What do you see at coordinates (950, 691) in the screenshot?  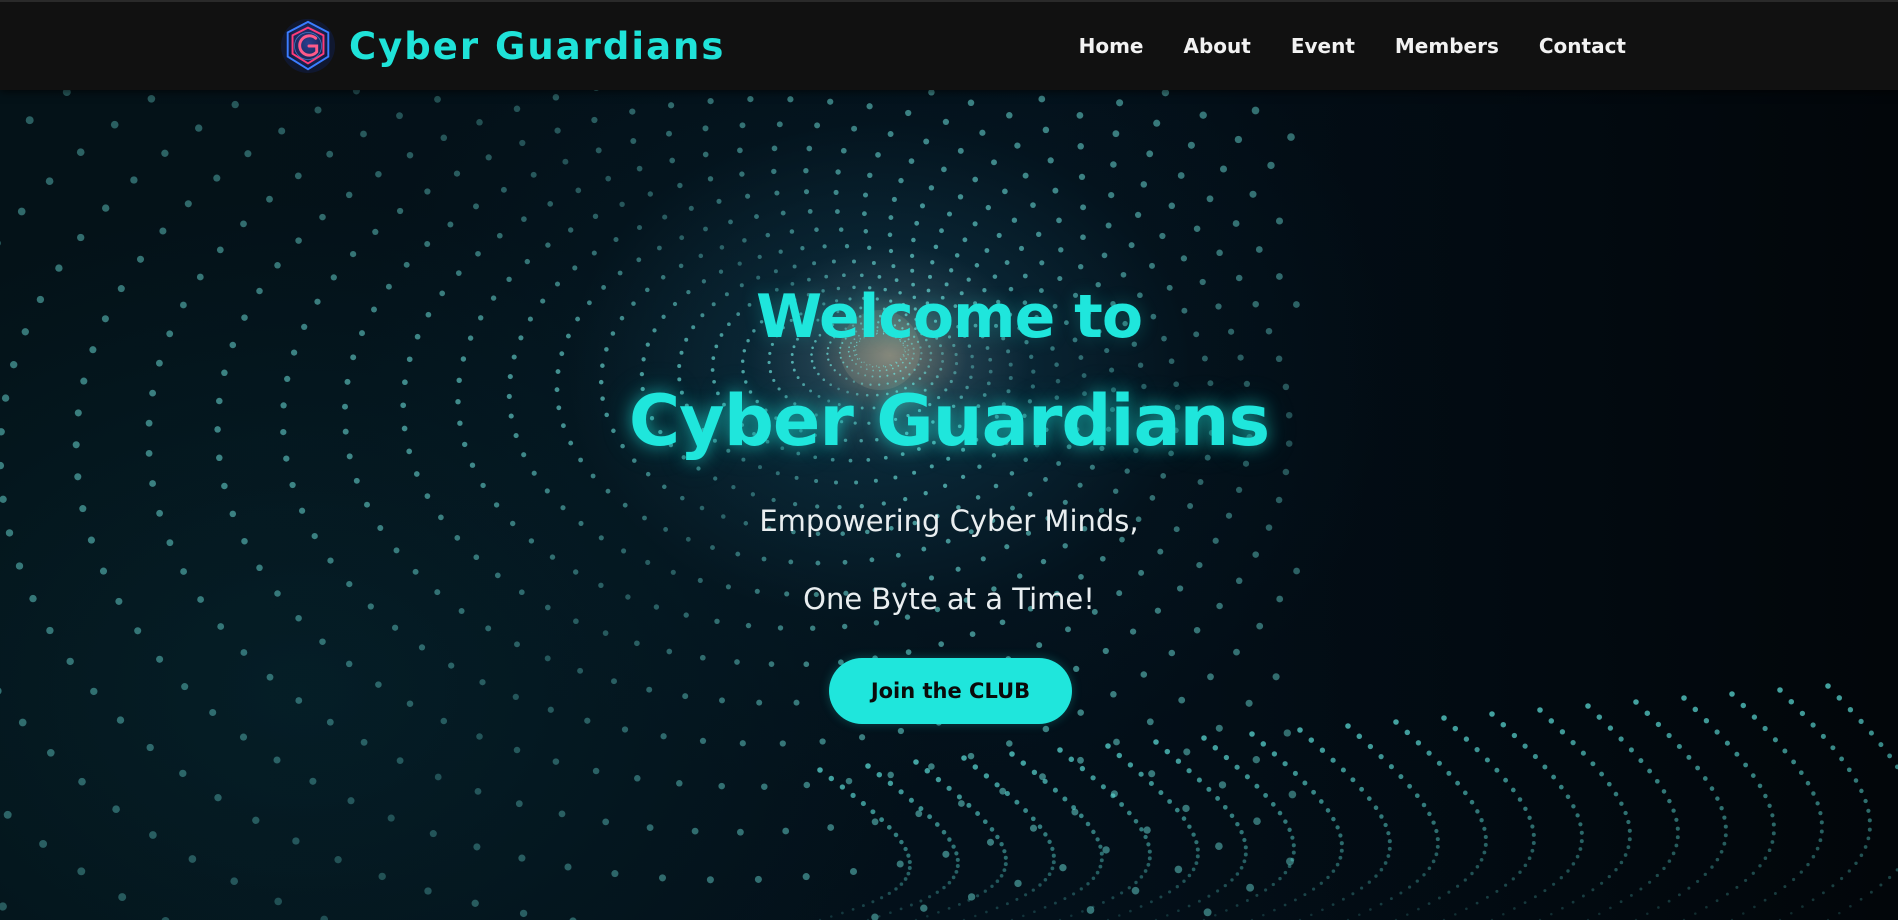 I see `join-club-button: Join the CLUB` at bounding box center [950, 691].